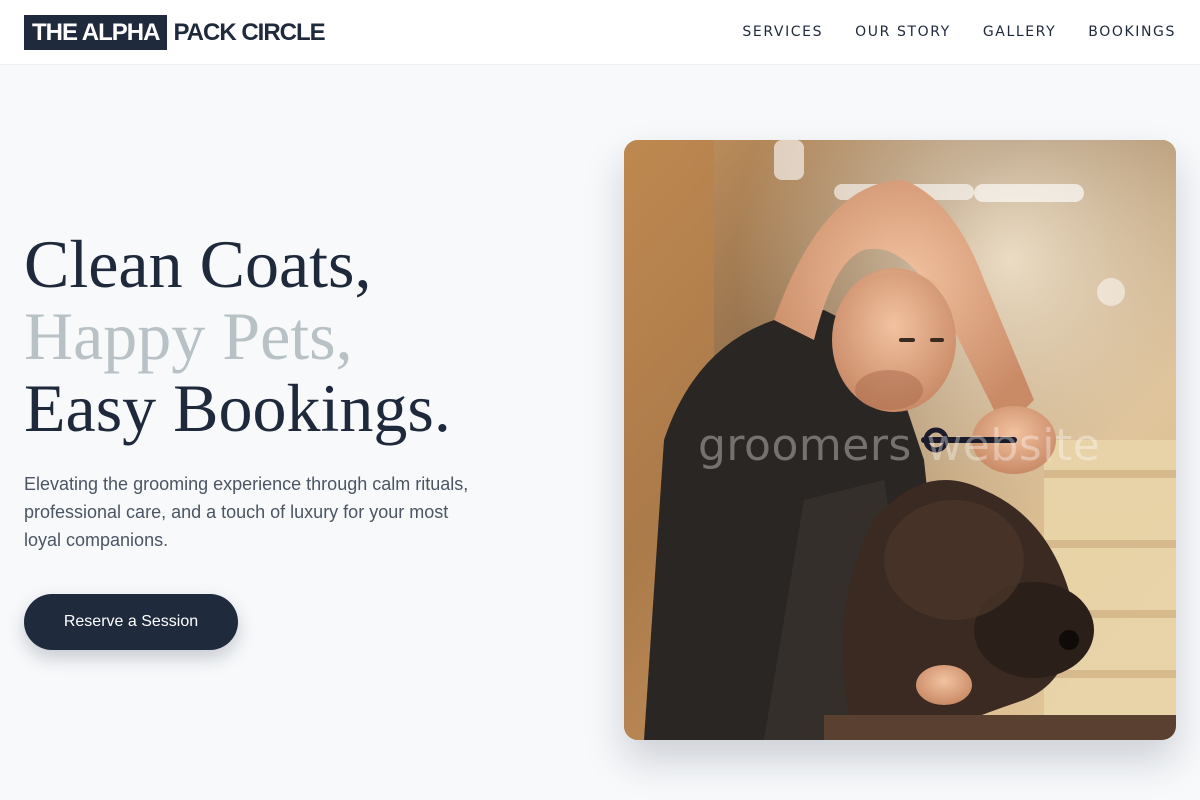  Describe the element at coordinates (131, 622) in the screenshot. I see `reserve-session-button: Reserve a Session` at that location.